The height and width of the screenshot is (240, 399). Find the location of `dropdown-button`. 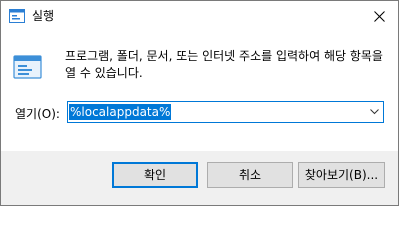

dropdown-button is located at coordinates (374, 112).